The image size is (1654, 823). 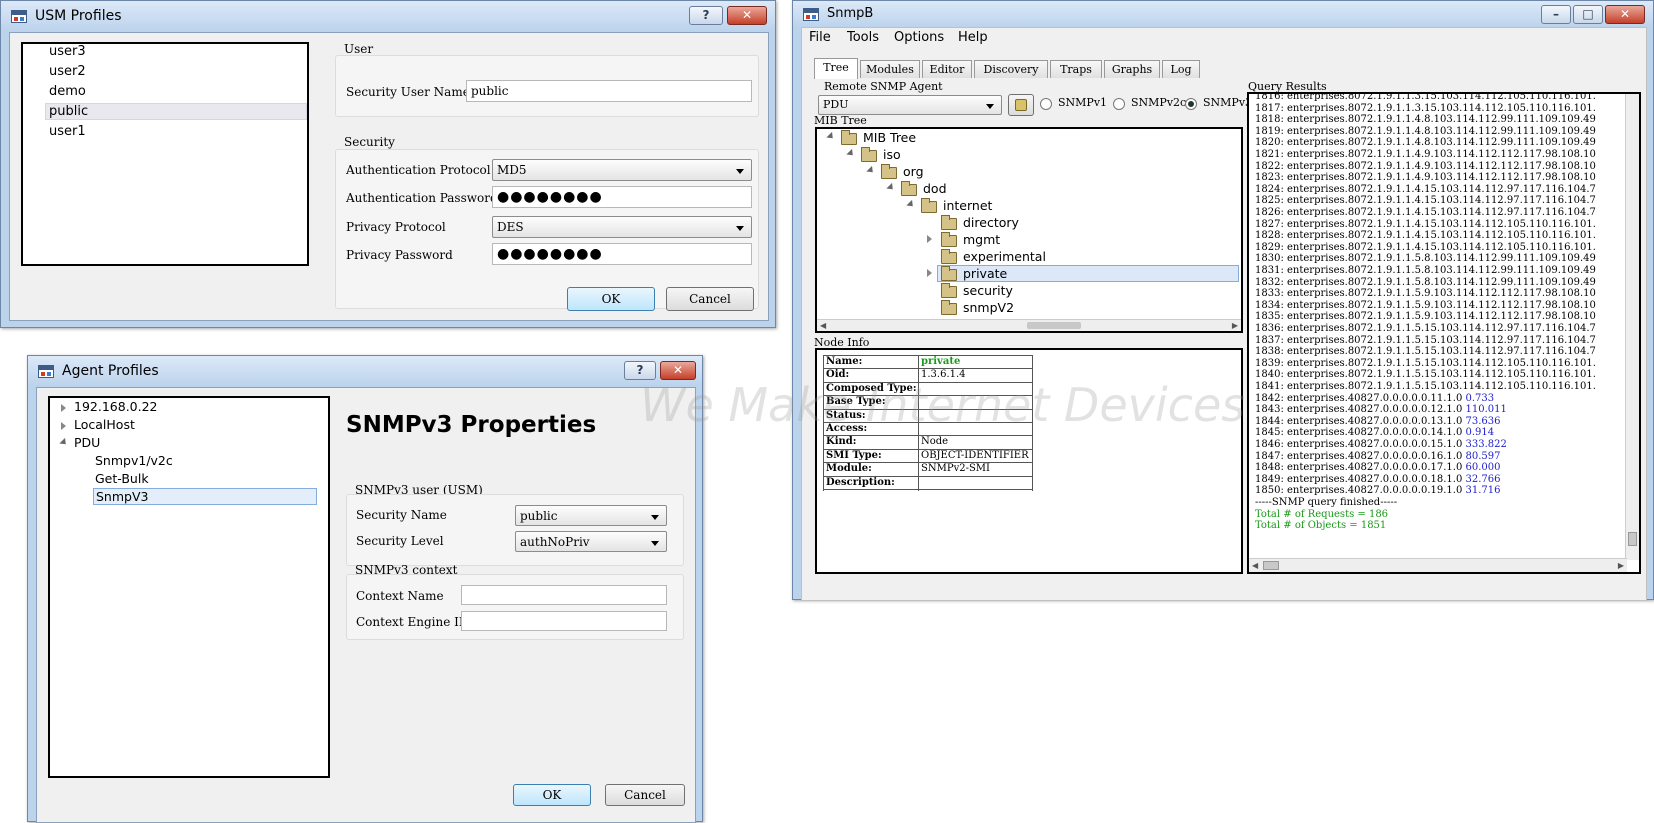 What do you see at coordinates (122, 478) in the screenshot?
I see `agent-tree-item: Get-Bulk` at bounding box center [122, 478].